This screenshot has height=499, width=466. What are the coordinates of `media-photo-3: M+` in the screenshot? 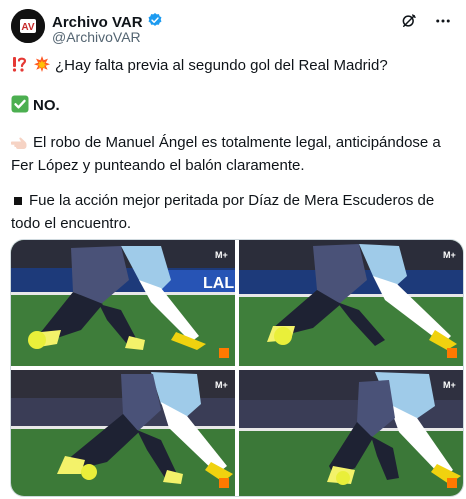 It's located at (123, 433).